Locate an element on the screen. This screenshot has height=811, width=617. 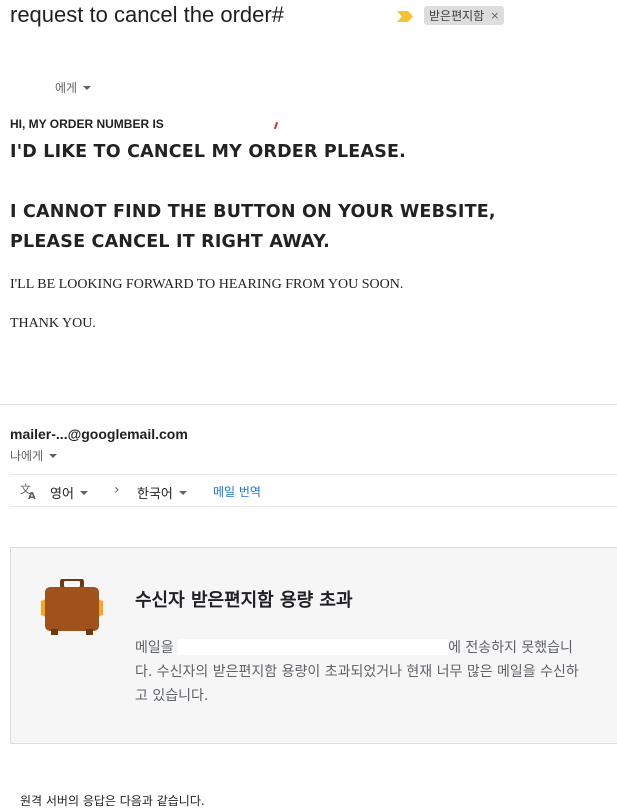
bounce-title: 수신자 받은편지함 용량 초과 is located at coordinates (244, 600).